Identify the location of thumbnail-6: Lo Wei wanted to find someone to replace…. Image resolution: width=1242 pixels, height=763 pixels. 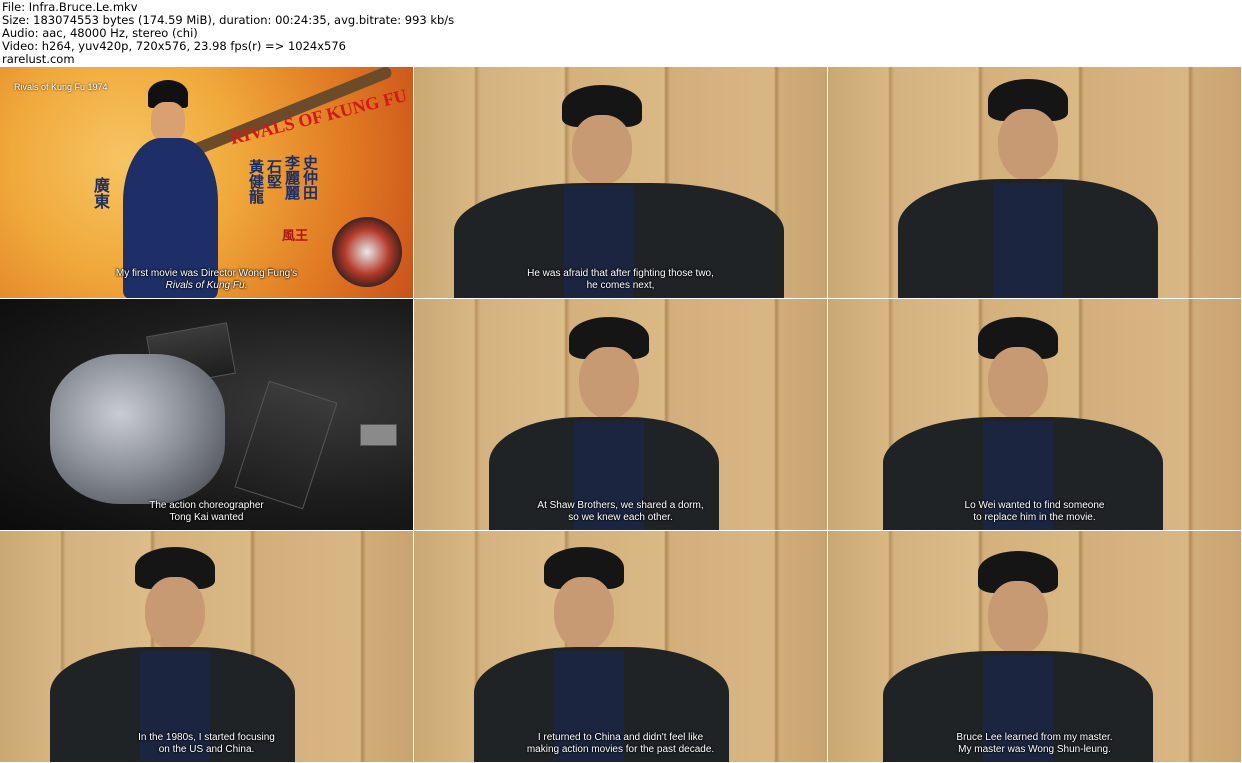
(1034, 414).